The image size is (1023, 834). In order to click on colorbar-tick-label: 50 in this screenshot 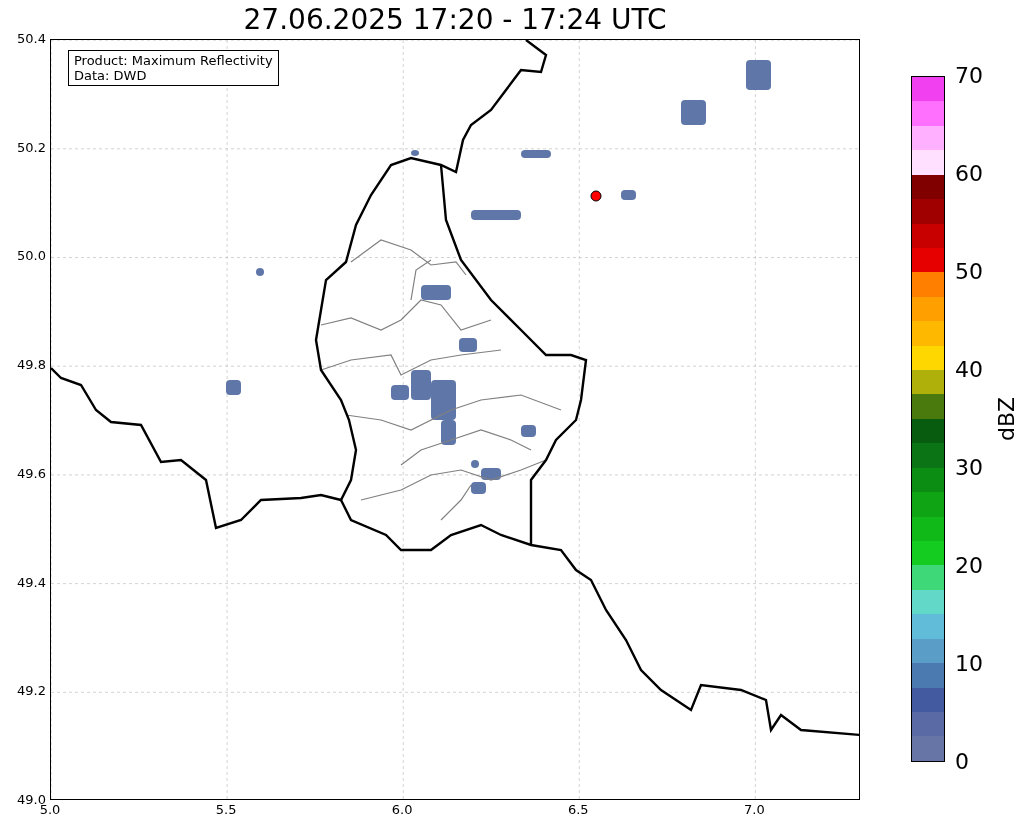, I will do `click(969, 272)`.